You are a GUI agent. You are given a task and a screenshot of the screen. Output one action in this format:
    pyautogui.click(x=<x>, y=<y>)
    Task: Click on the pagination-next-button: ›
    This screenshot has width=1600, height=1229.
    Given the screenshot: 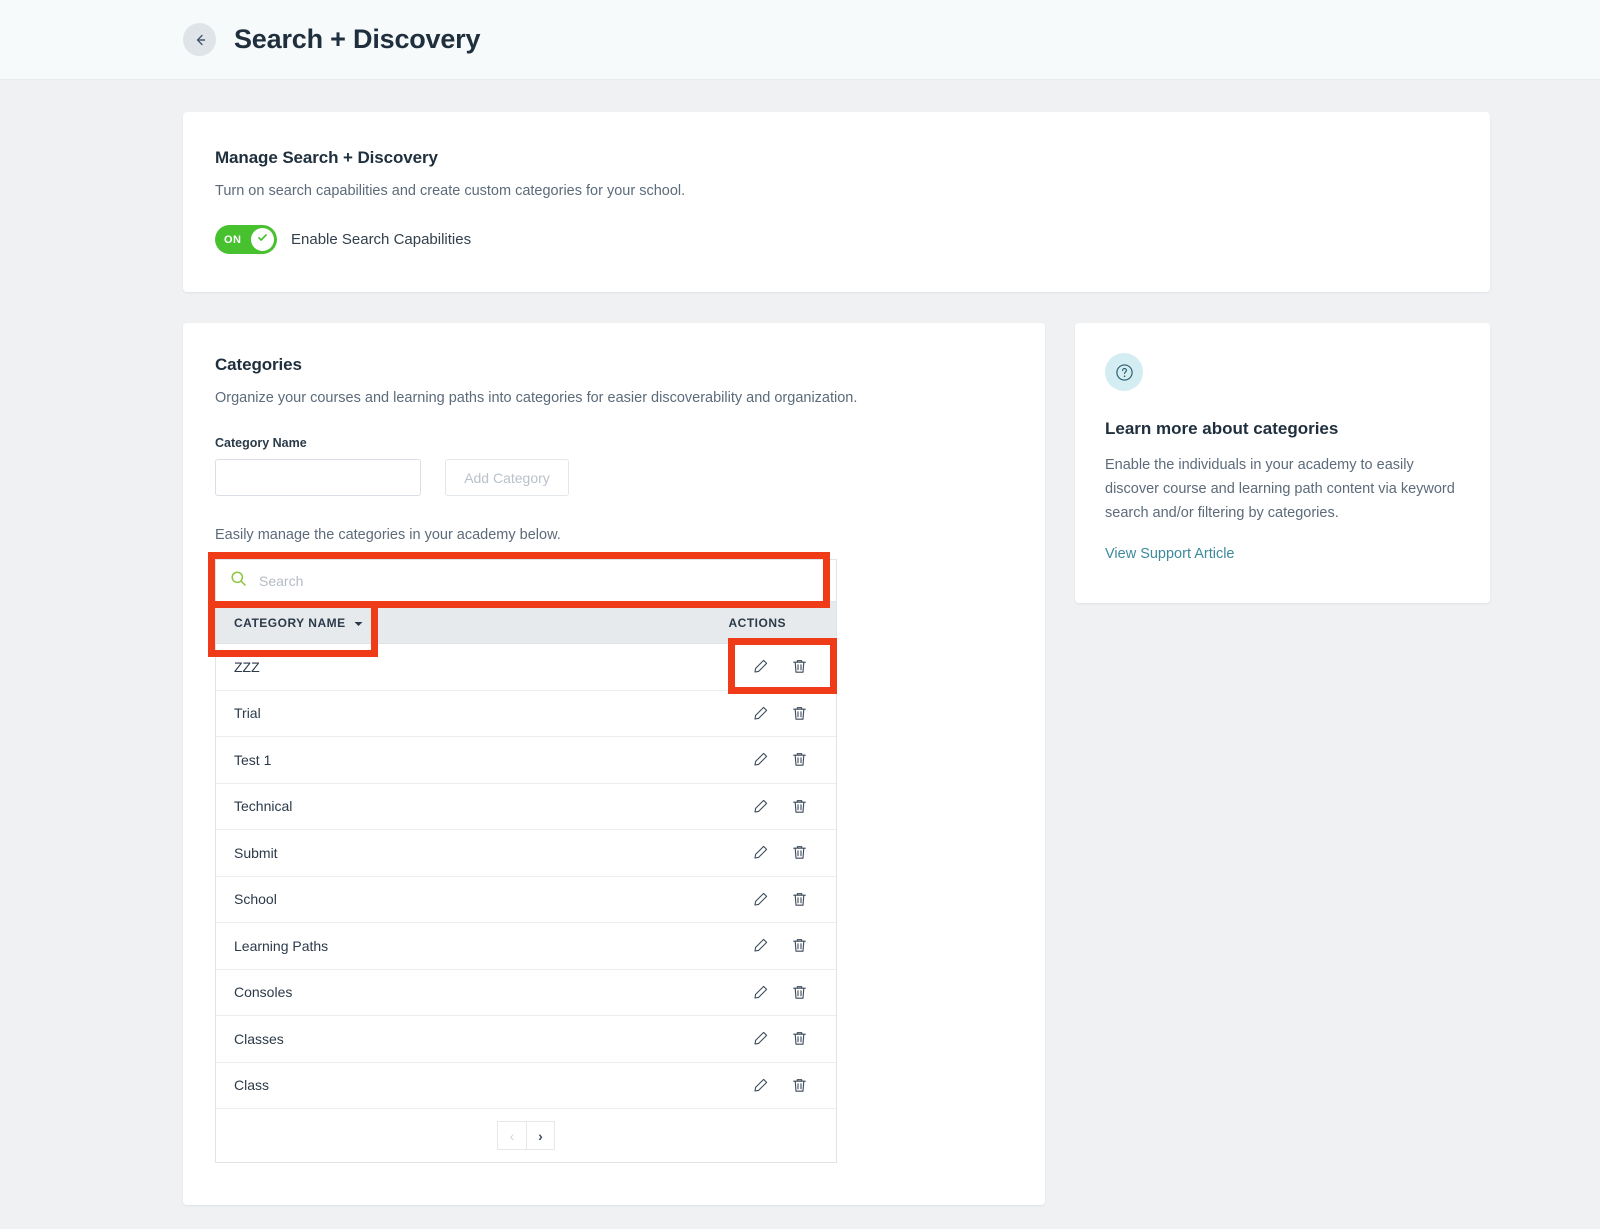 What is the action you would take?
    pyautogui.click(x=540, y=1135)
    